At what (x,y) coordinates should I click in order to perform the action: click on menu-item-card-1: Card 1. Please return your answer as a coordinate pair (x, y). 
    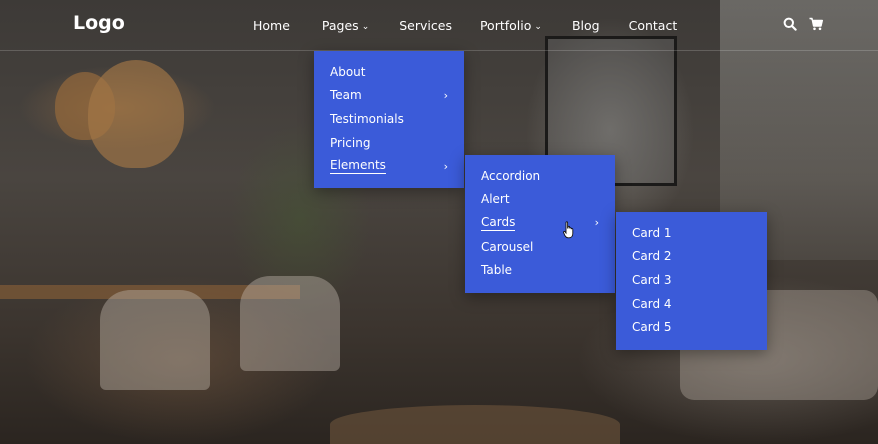
    Looking at the image, I should click on (691, 233).